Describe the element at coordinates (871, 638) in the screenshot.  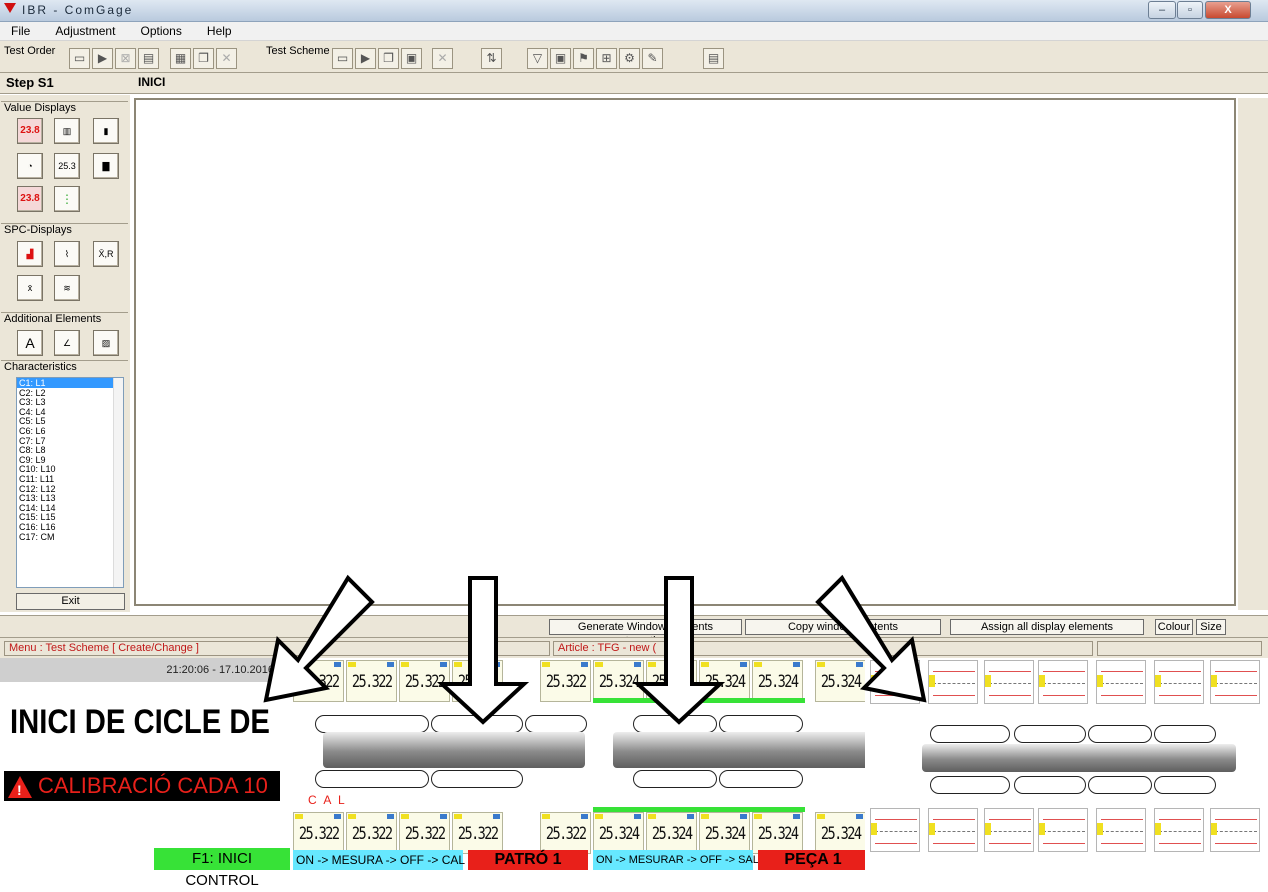
I see `arrow-diagonal-right` at that location.